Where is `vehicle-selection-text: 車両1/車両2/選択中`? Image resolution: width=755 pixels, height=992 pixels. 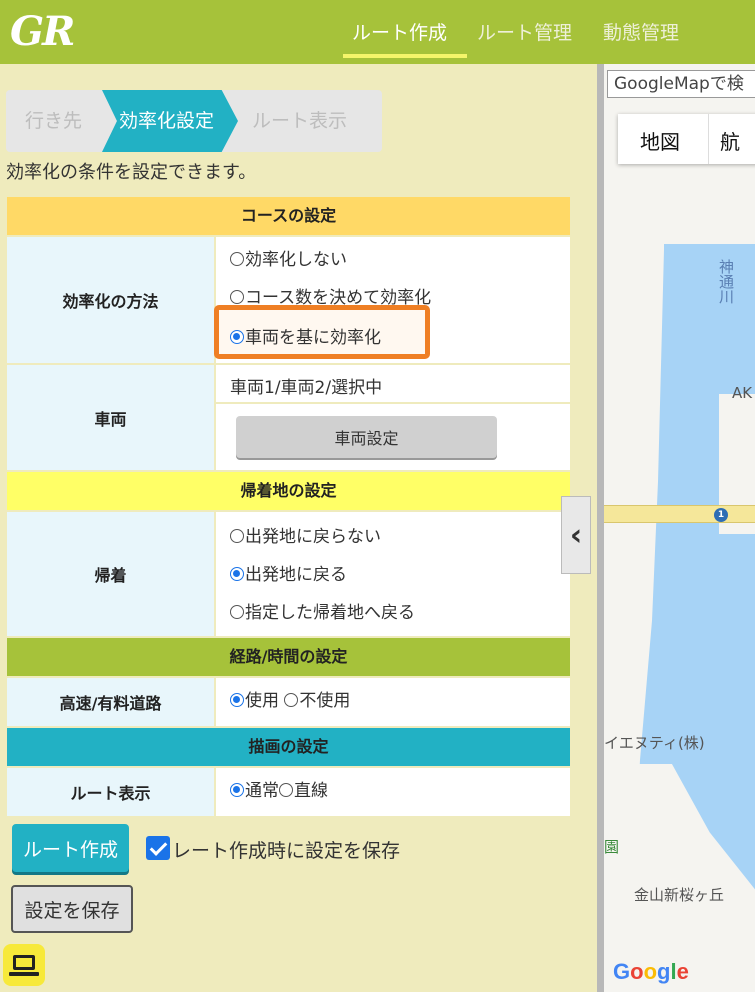
vehicle-selection-text: 車両1/車両2/選択中 is located at coordinates (306, 388).